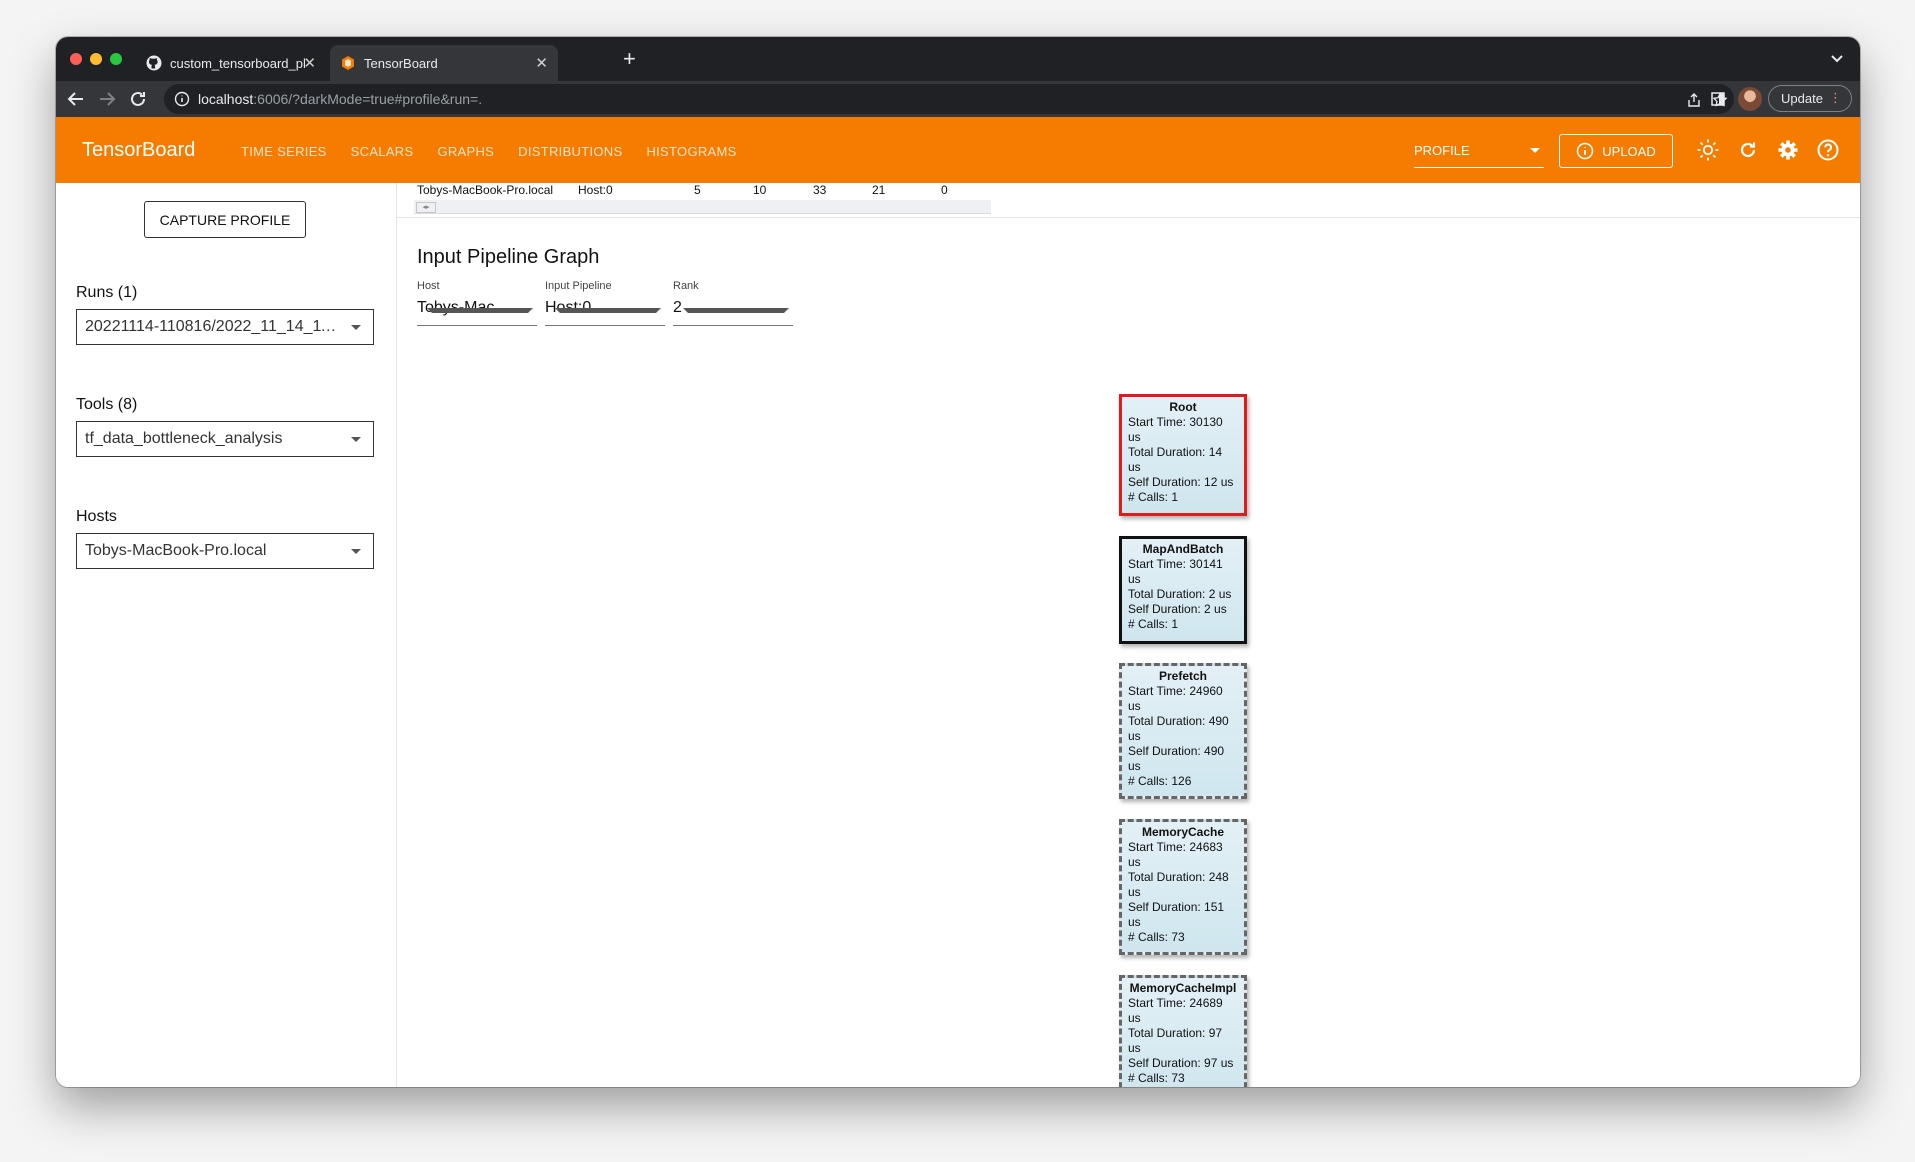 The width and height of the screenshot is (1915, 1162). Describe the element at coordinates (238, 63) in the screenshot. I see `tab-title: custom_tensorboard_plugin/de` at that location.